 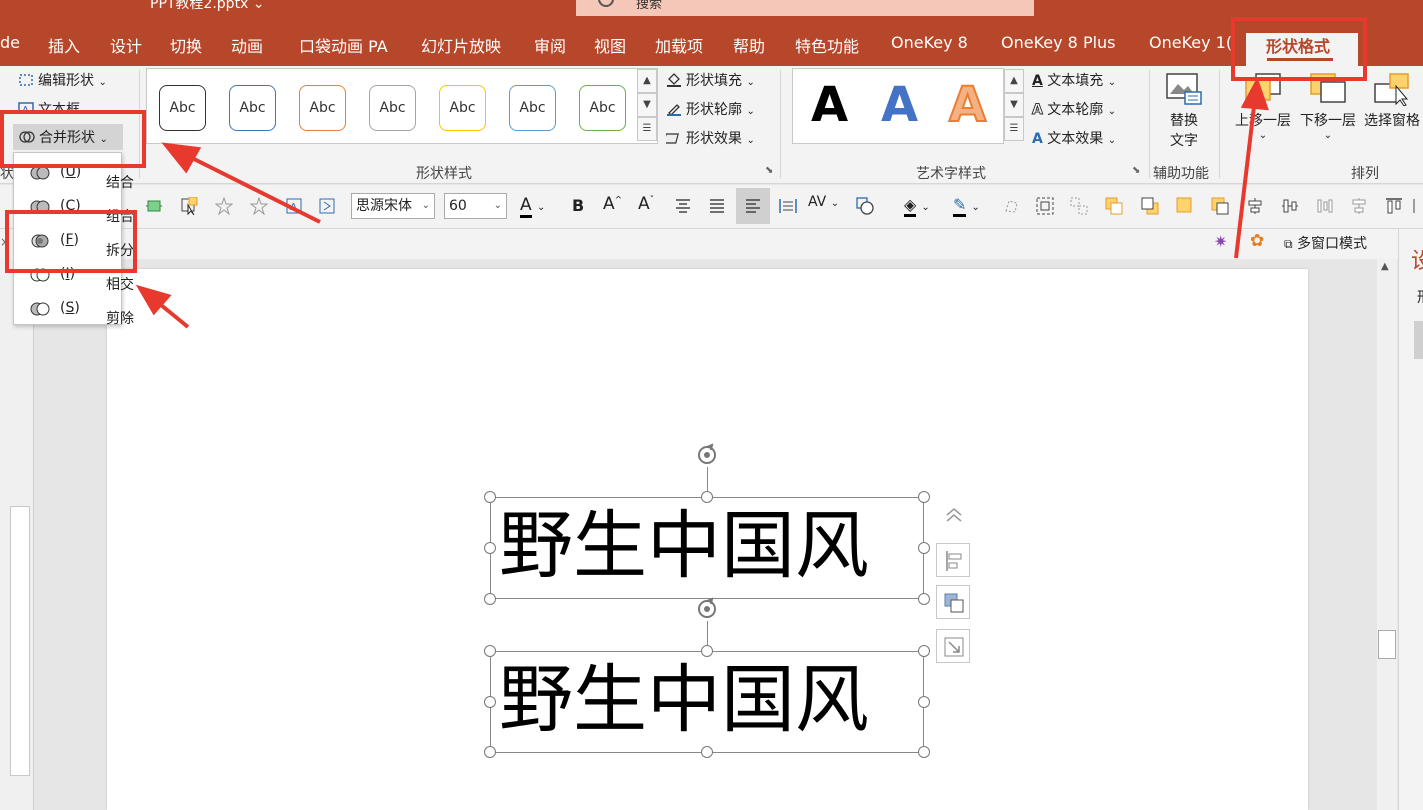 What do you see at coordinates (224, 206) in the screenshot?
I see `star-outline-icon` at bounding box center [224, 206].